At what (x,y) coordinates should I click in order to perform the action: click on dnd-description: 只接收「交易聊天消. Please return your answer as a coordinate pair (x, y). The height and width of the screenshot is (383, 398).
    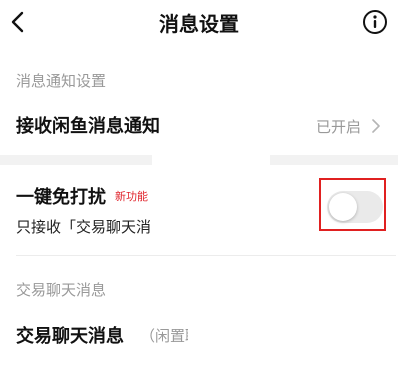
    Looking at the image, I should click on (84, 227).